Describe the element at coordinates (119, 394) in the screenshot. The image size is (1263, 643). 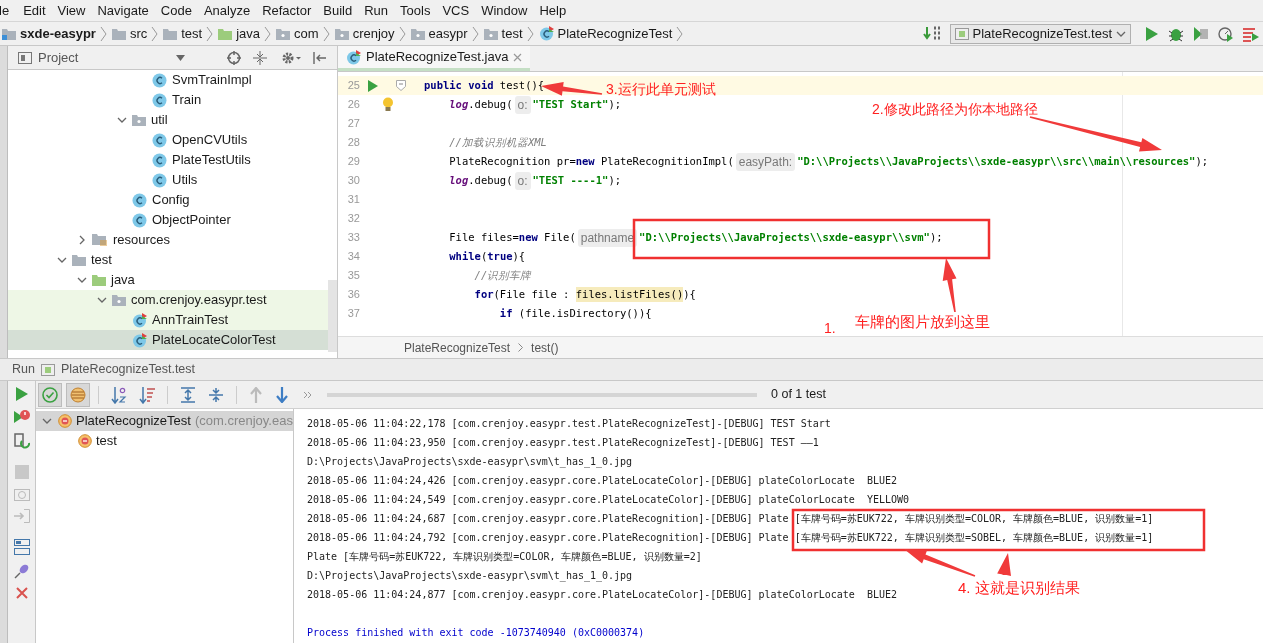
I see `sort-alphabetically-icon` at that location.